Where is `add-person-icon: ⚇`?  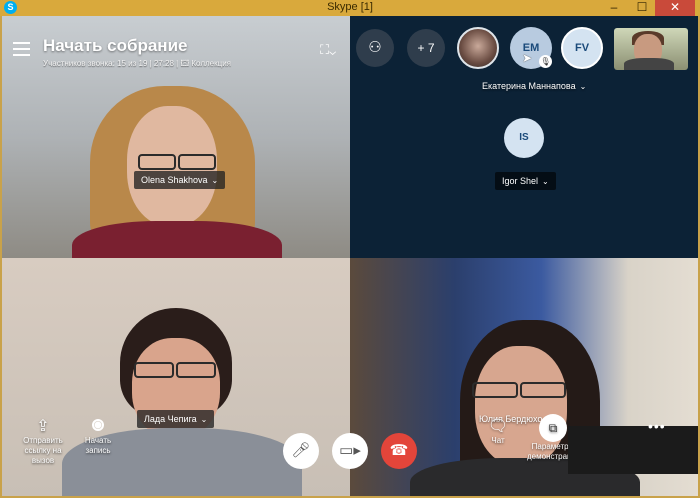 add-person-icon: ⚇ is located at coordinates (375, 47).